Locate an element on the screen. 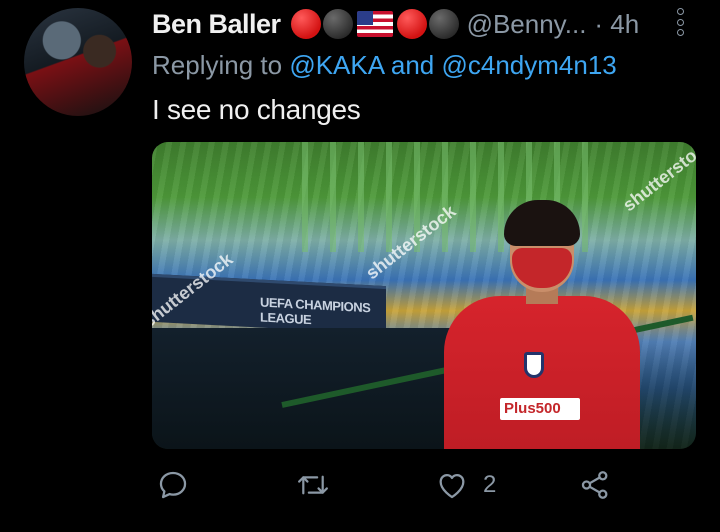 This screenshot has width=720, height=532. more-options-icon is located at coordinates (680, 22).